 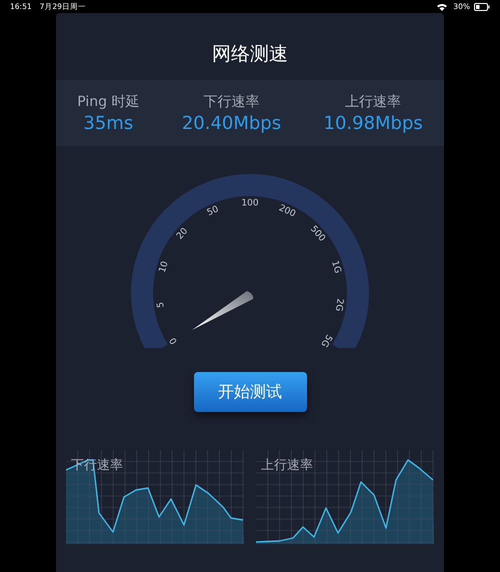 I want to click on stat-label: 上行速率, so click(x=373, y=102).